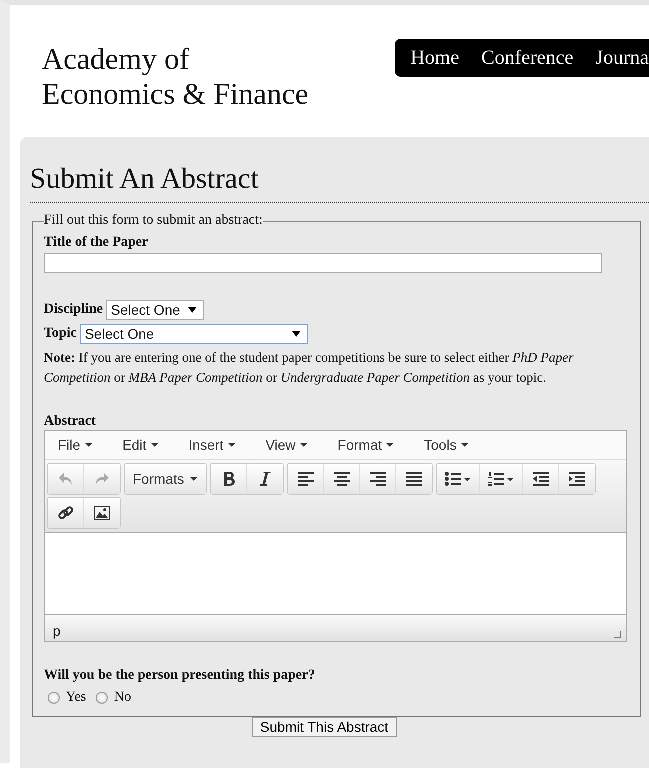 The image size is (649, 768). Describe the element at coordinates (76, 698) in the screenshot. I see `radio-label: Yes` at that location.